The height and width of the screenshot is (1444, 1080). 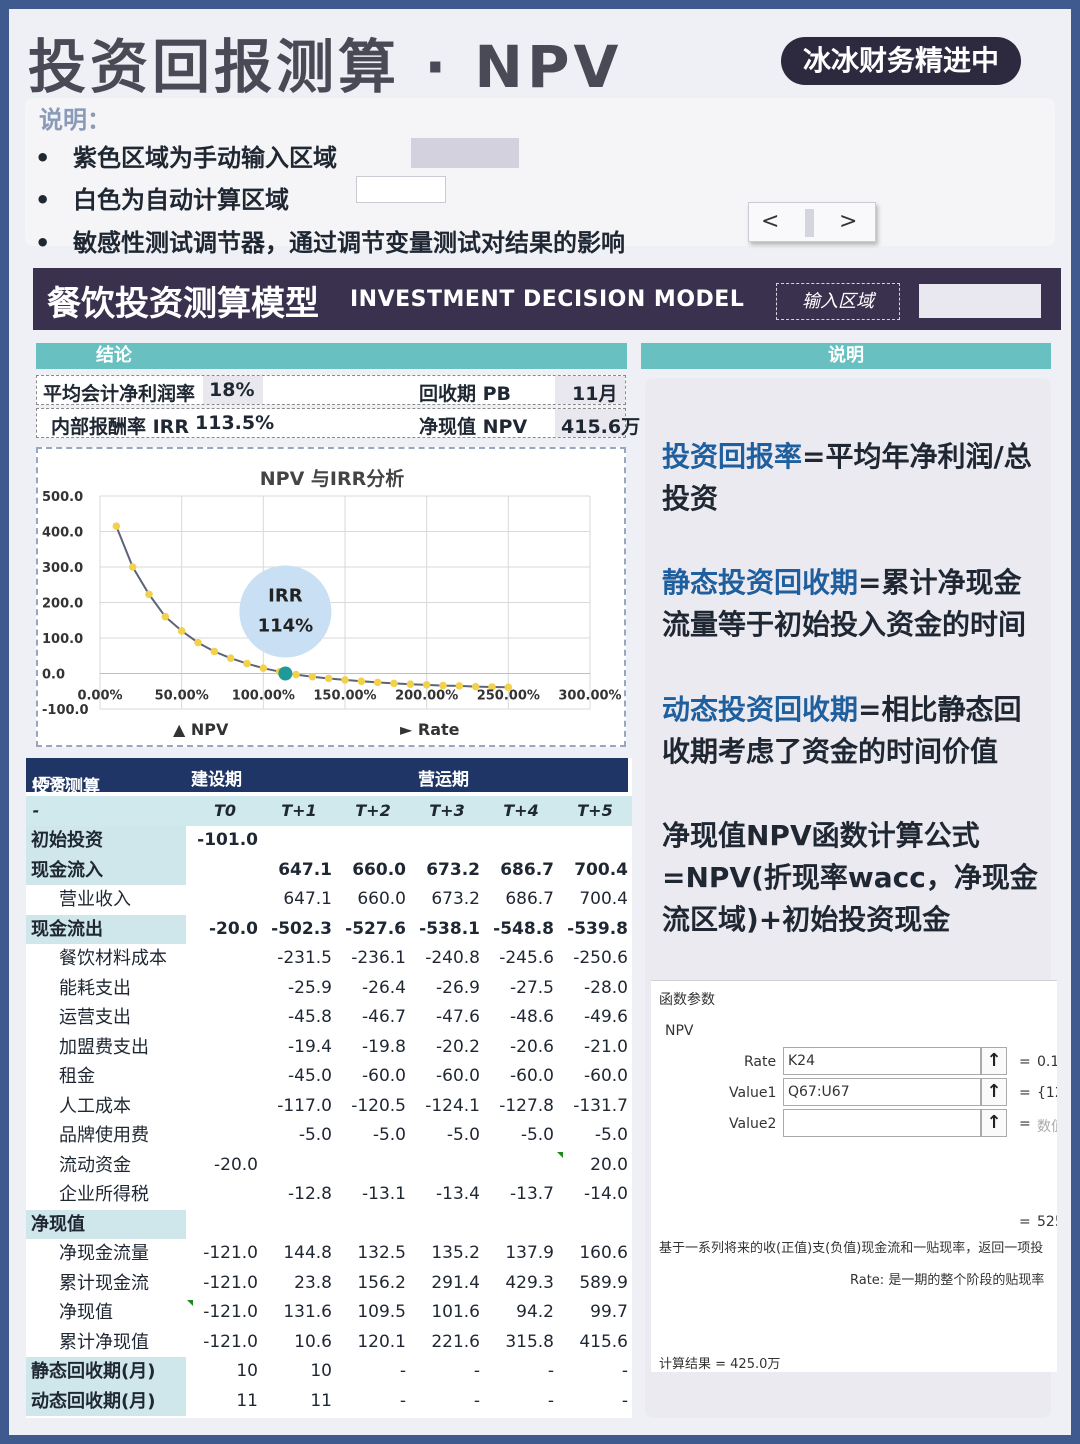 What do you see at coordinates (593, 1165) in the screenshot?
I see `table-cell: 20.0` at bounding box center [593, 1165].